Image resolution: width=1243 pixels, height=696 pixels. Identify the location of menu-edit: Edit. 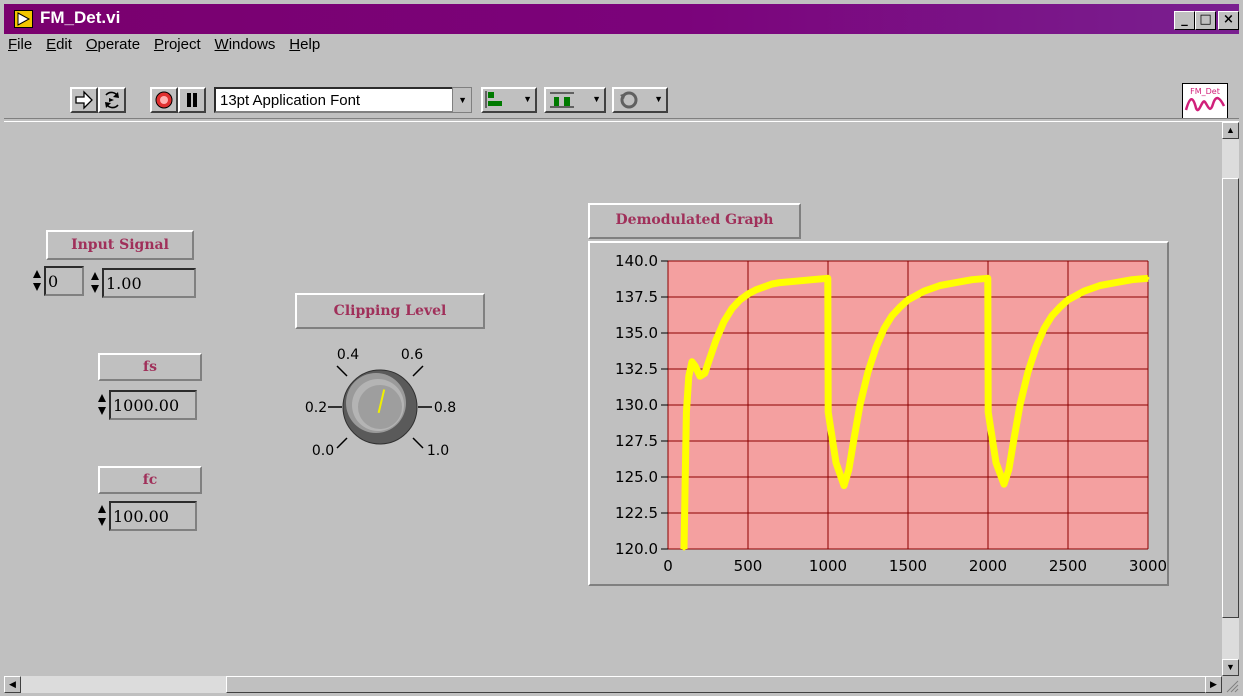
(59, 44).